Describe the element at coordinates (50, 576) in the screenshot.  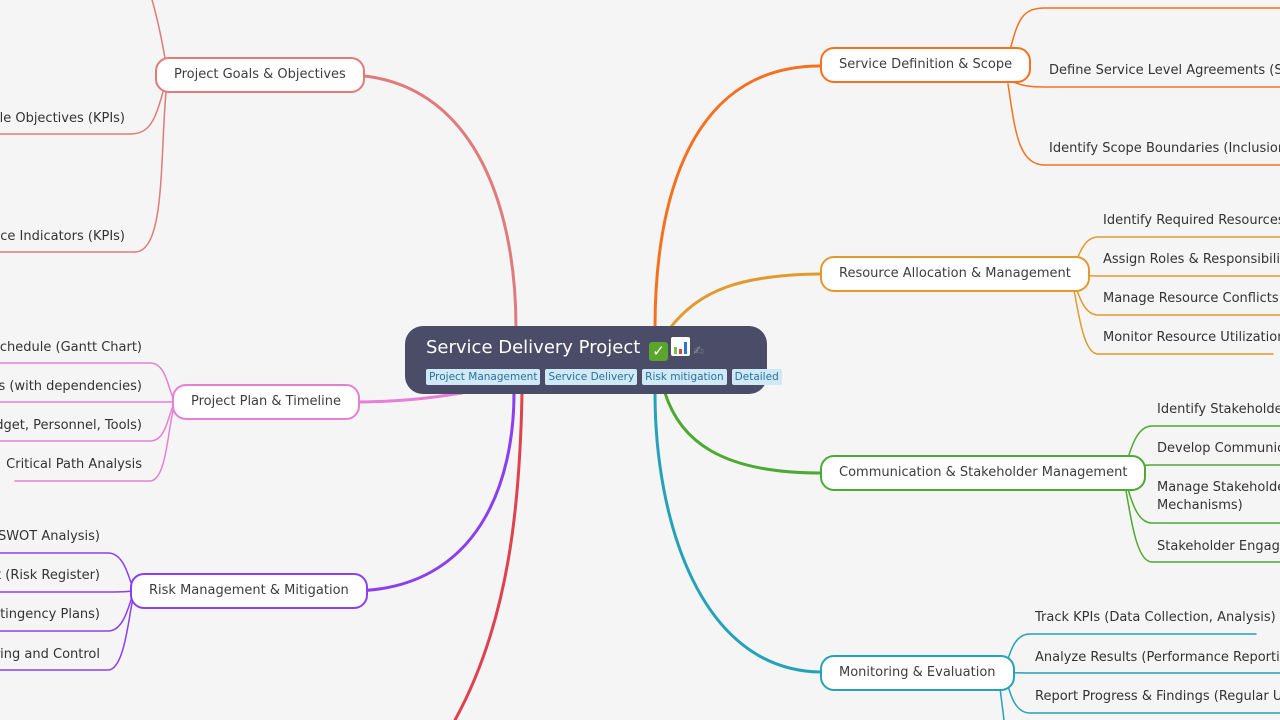
I see `leaf-risk-assessment: ct (Risk Register)` at that location.